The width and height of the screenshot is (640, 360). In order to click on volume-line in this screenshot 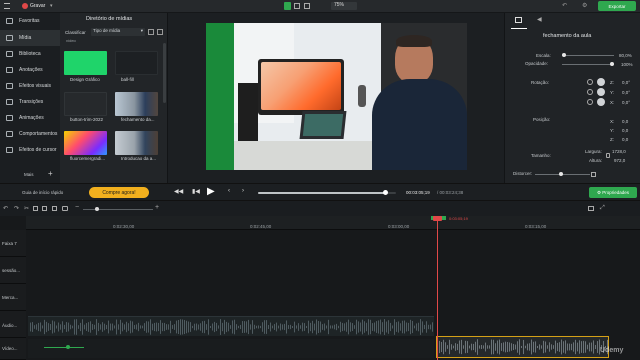, I will do `click(64, 347)`.